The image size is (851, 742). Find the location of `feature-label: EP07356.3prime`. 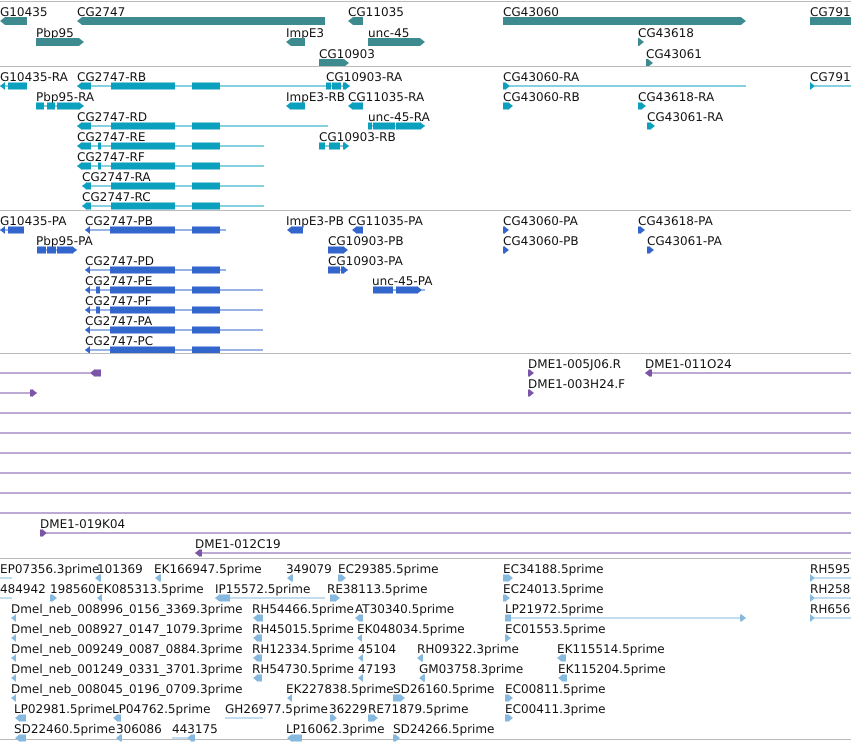

feature-label: EP07356.3prime is located at coordinates (50, 569).